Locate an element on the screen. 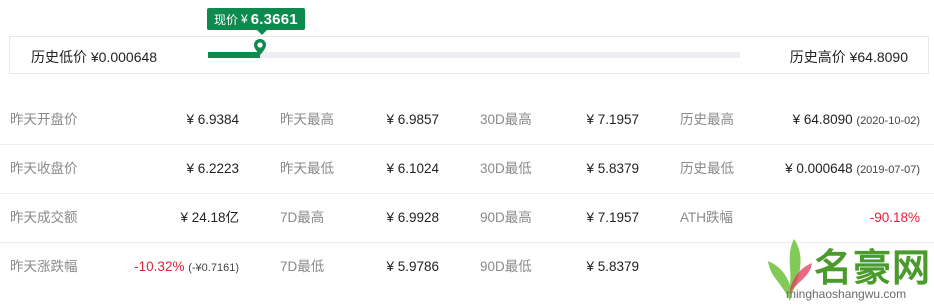  stat-key: 历史最低 is located at coordinates (707, 168).